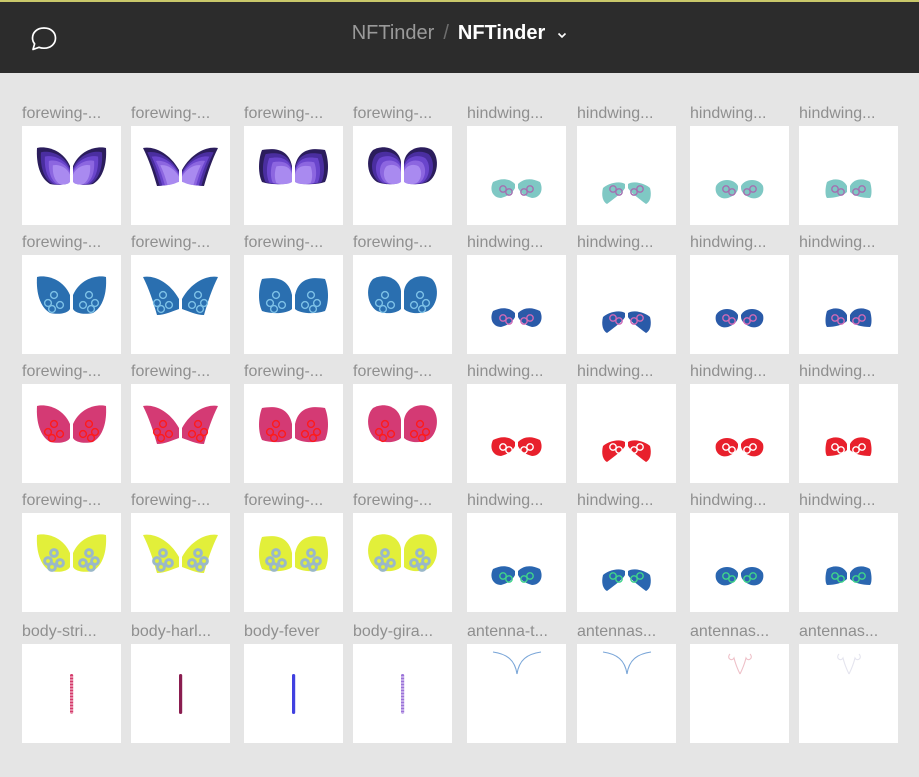 The width and height of the screenshot is (919, 777). I want to click on breadcrumb-parent: NFTinder, so click(393, 33).